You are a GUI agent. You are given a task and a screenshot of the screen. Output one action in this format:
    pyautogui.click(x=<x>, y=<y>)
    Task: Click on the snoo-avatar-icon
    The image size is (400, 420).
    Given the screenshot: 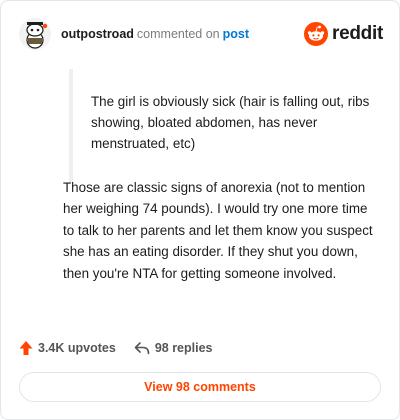 What is the action you would take?
    pyautogui.click(x=35, y=34)
    